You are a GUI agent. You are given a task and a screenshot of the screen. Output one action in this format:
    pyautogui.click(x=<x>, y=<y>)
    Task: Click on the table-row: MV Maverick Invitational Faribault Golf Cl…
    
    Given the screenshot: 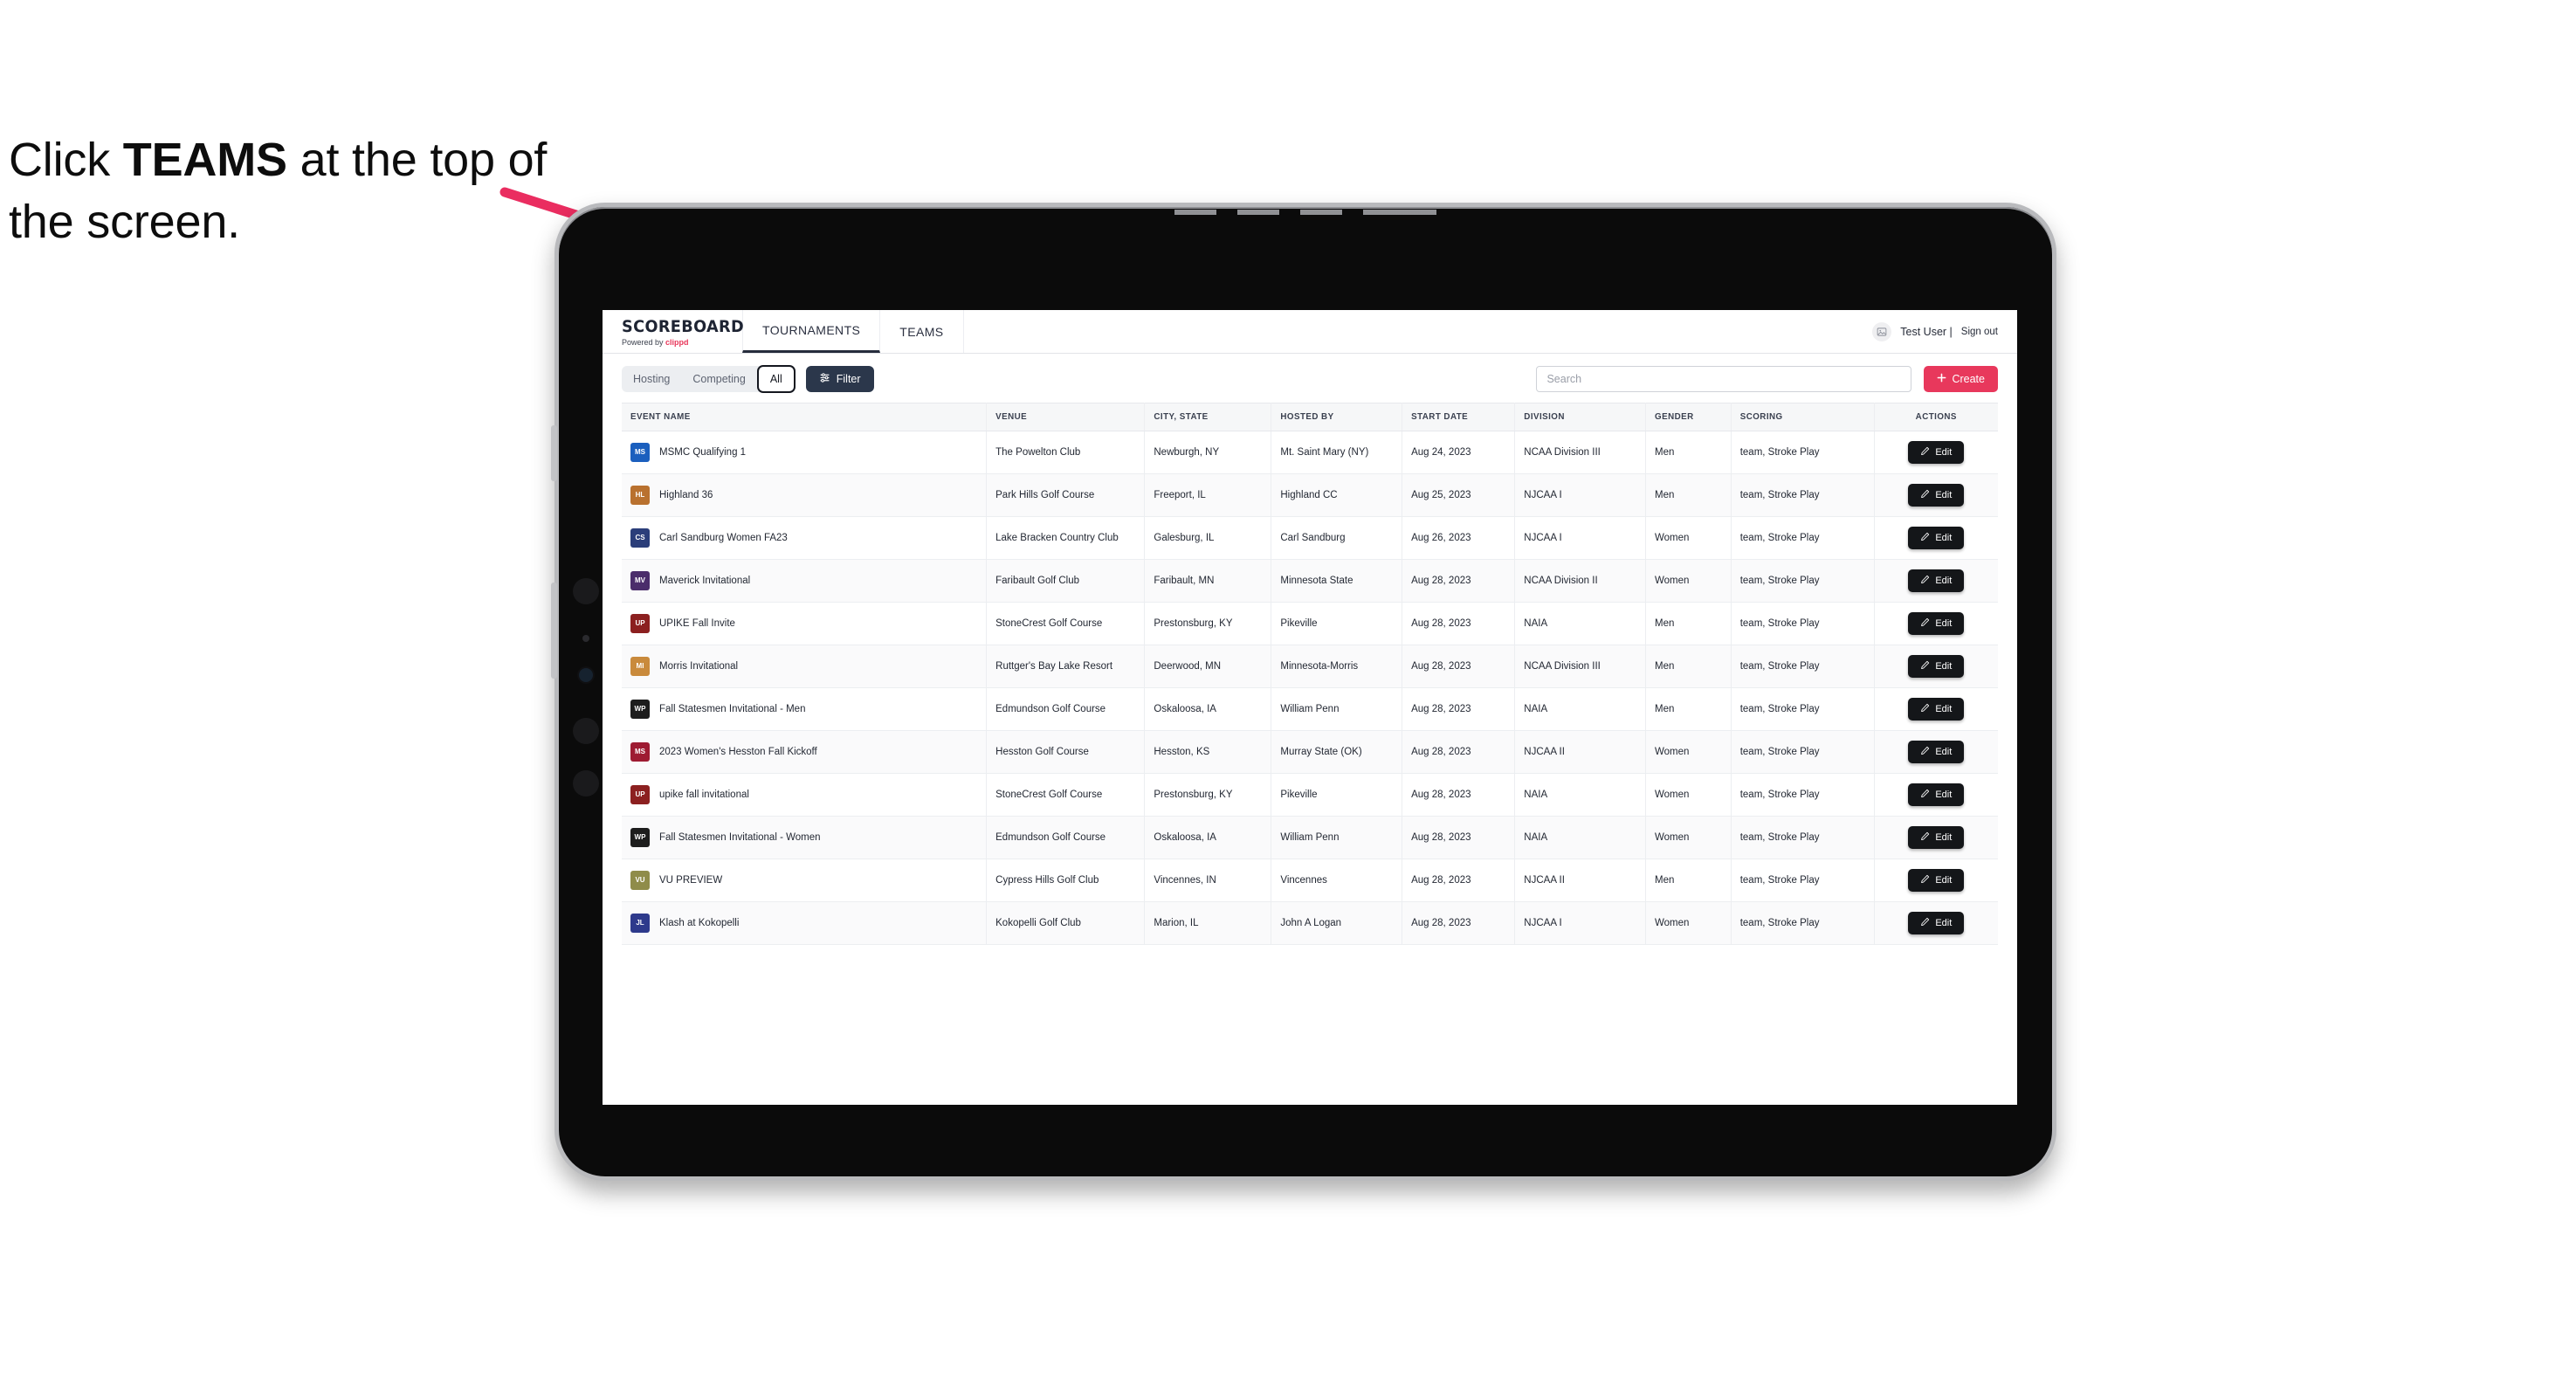 What is the action you would take?
    pyautogui.click(x=1310, y=581)
    